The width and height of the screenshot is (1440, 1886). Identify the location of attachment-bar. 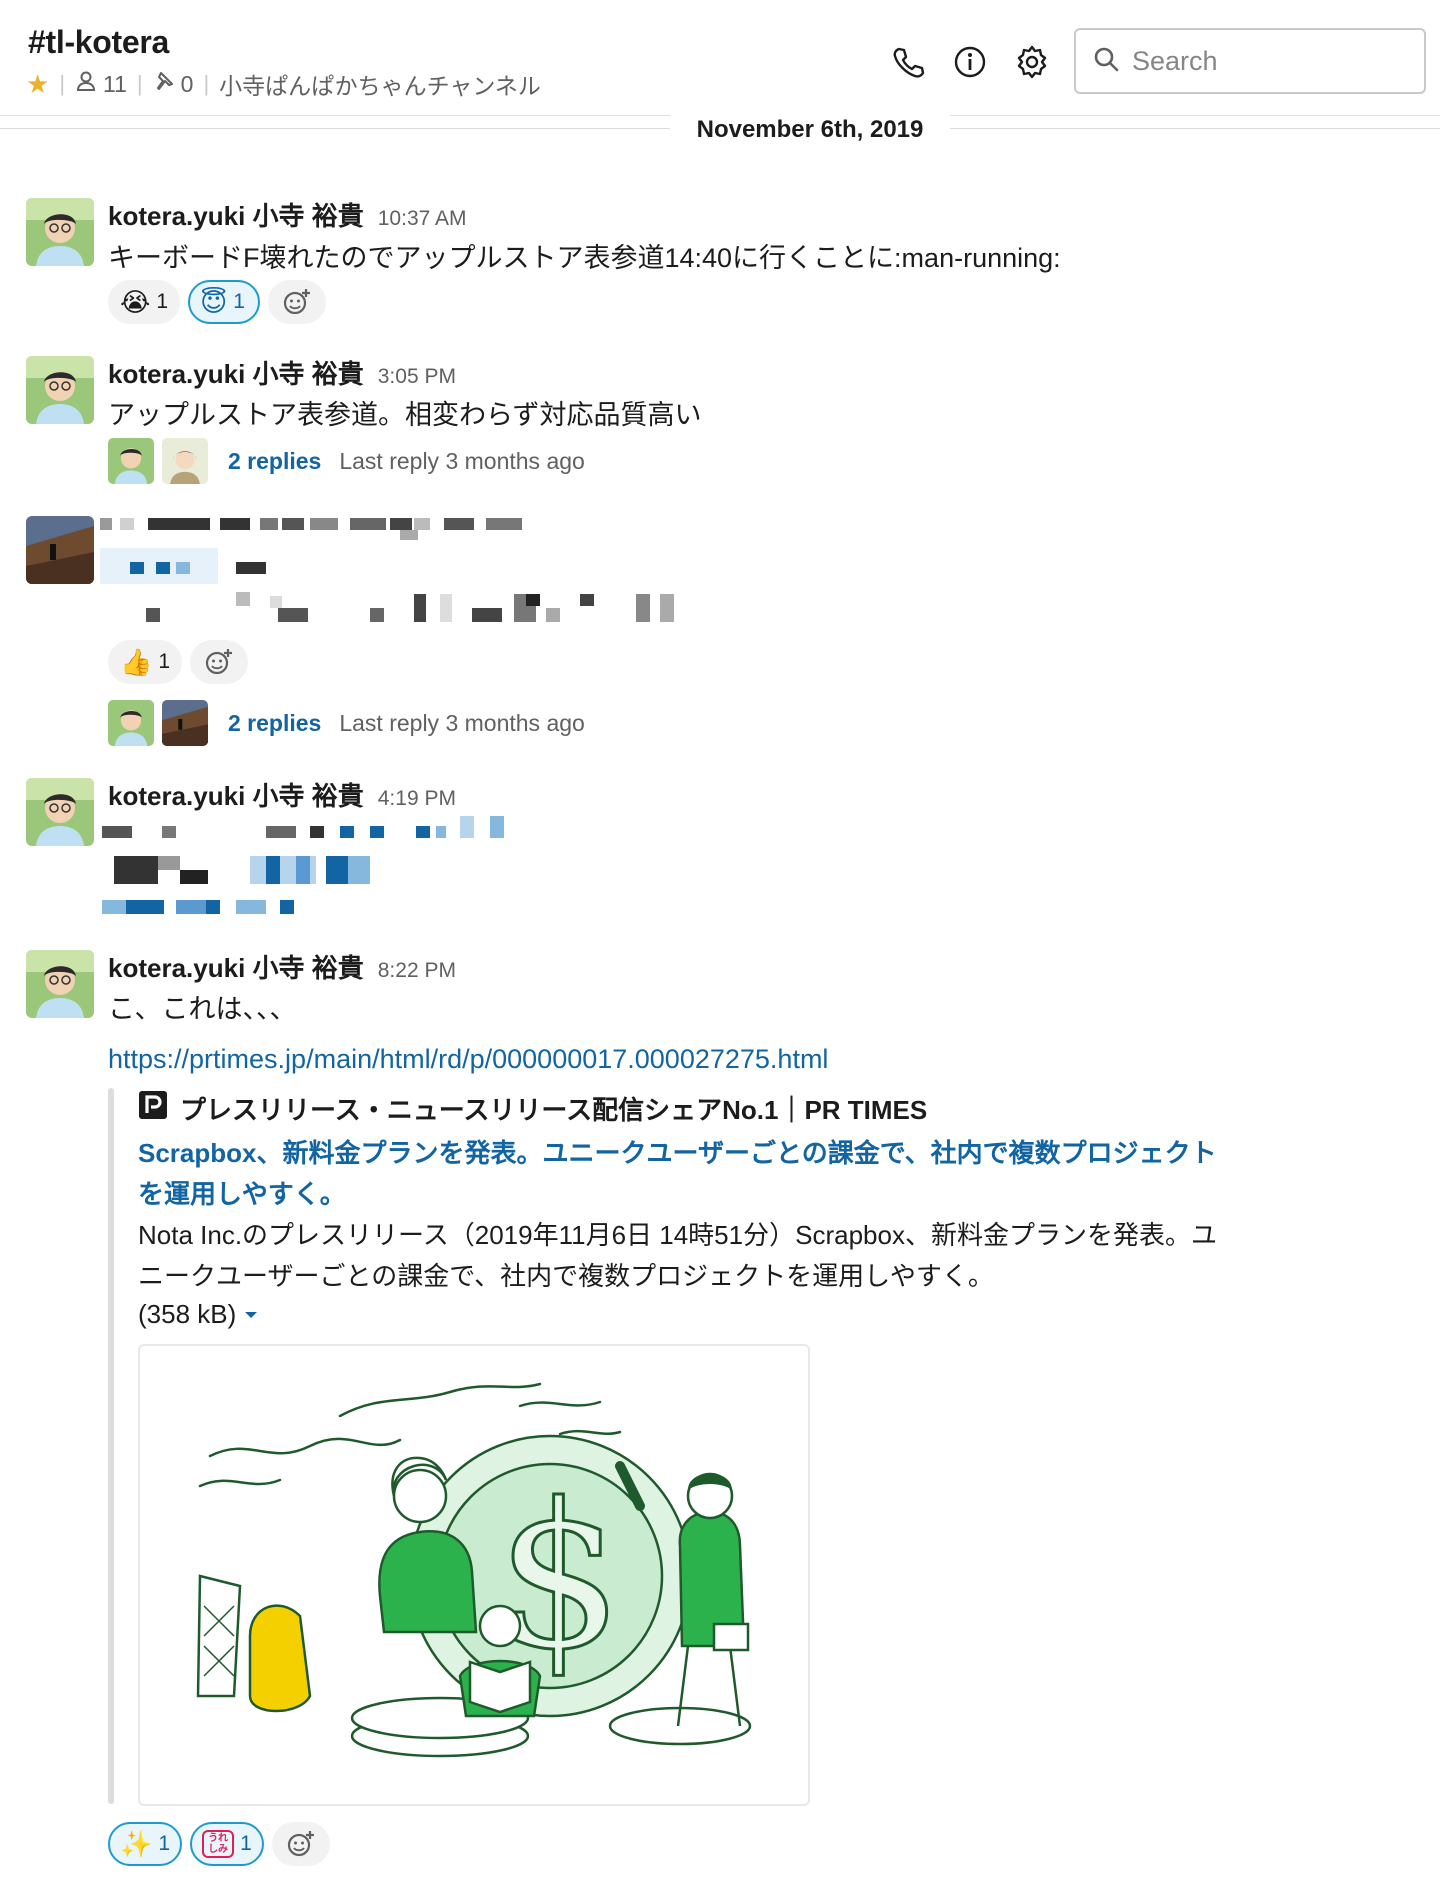
(111, 1446).